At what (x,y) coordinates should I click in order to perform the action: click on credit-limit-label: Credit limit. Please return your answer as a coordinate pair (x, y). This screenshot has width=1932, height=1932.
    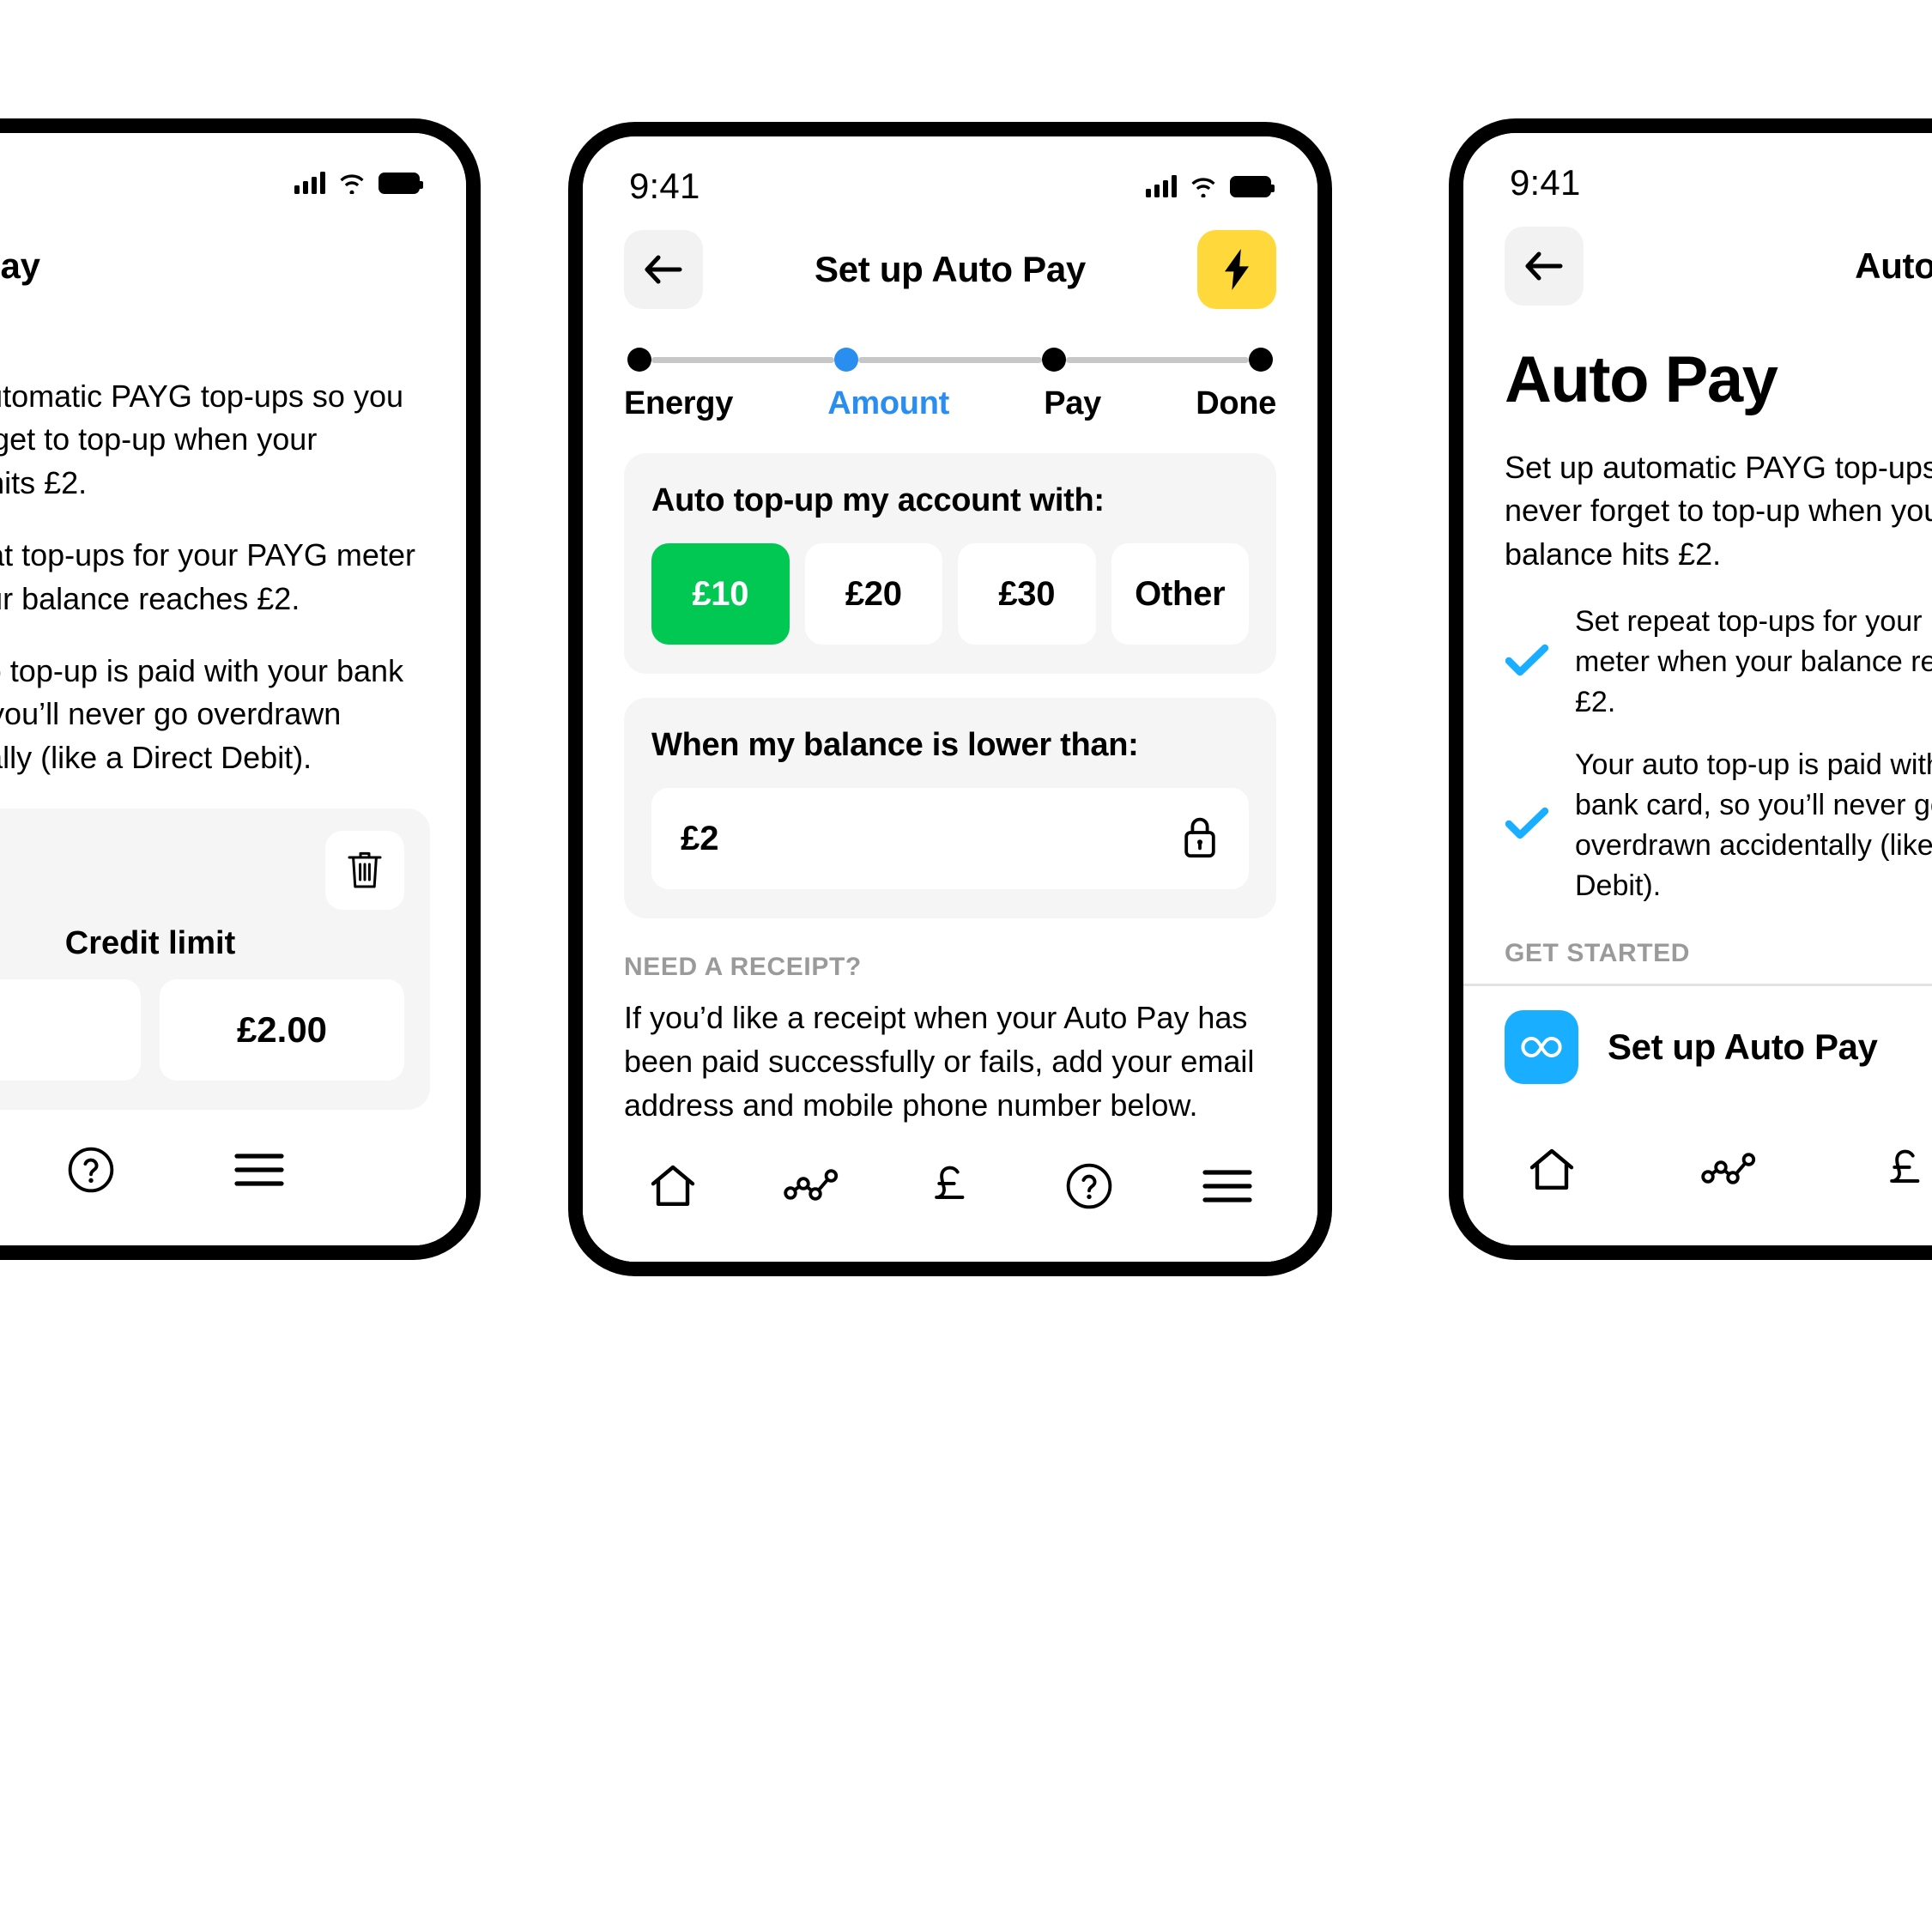
    Looking at the image, I should click on (150, 943).